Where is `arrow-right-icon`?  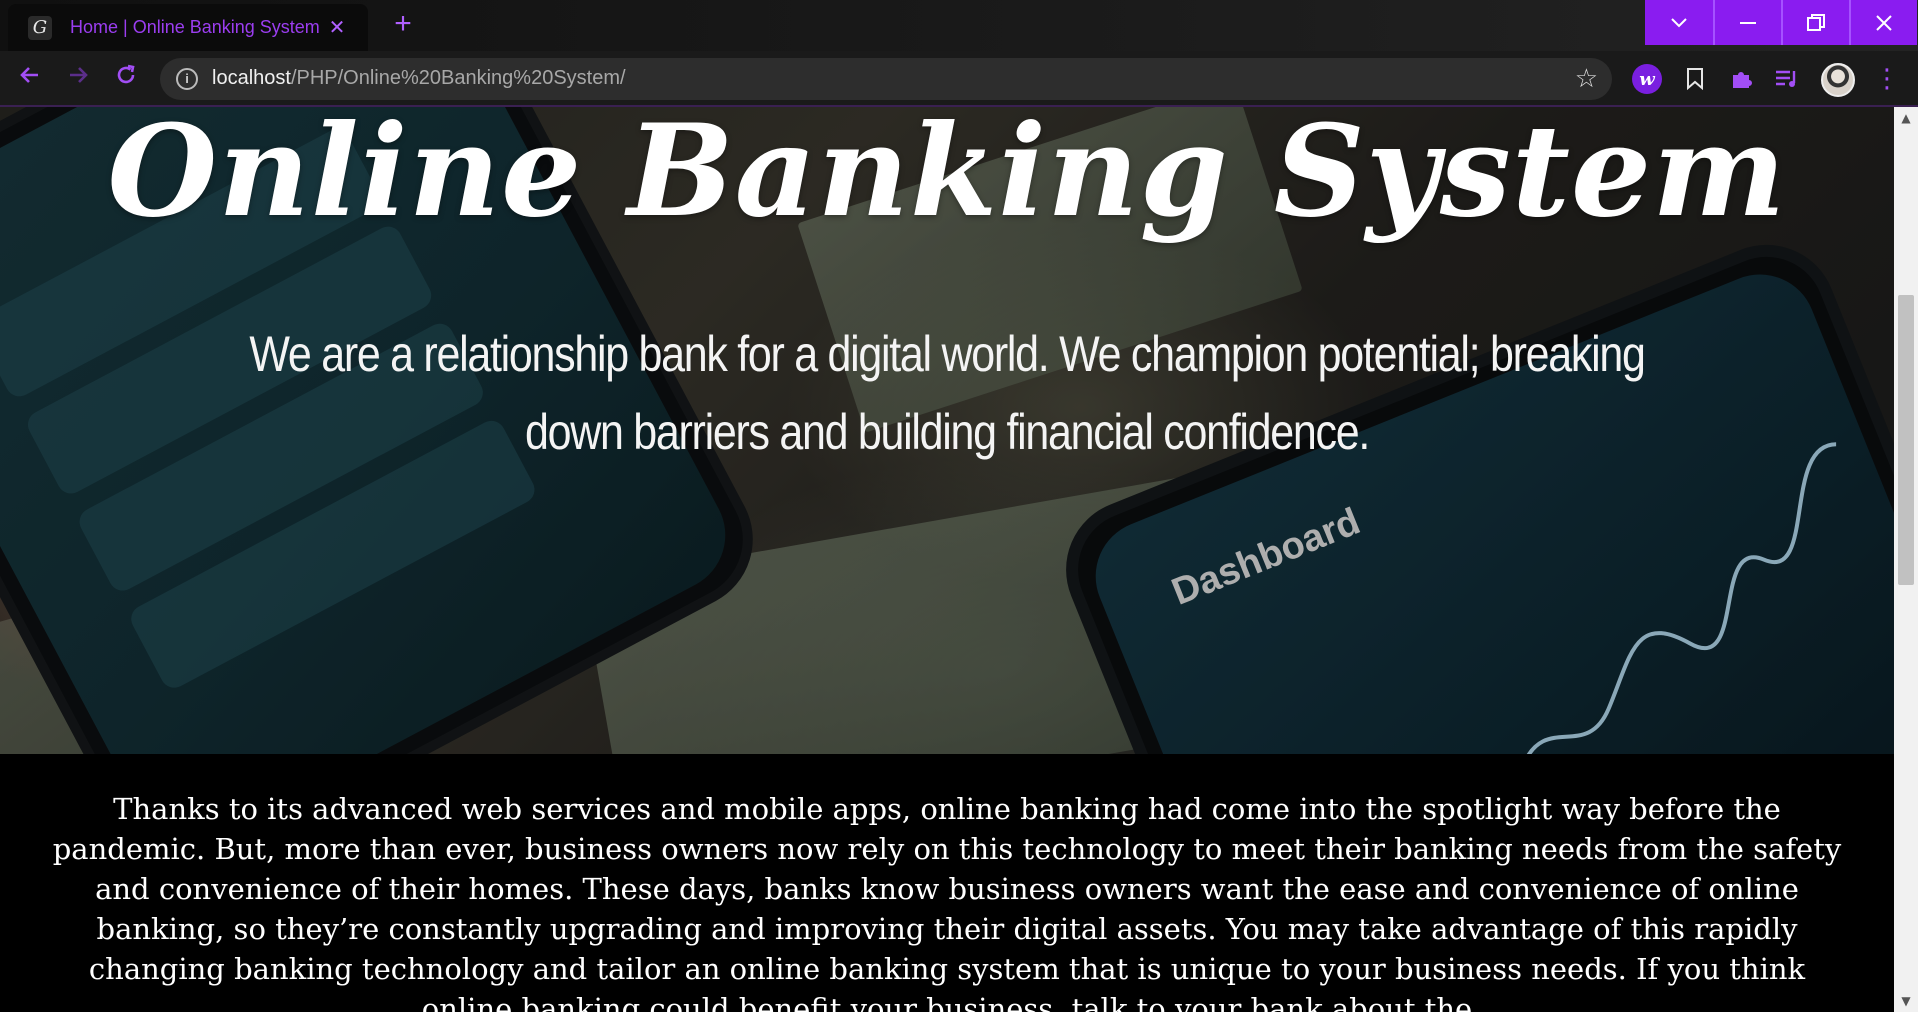
arrow-right-icon is located at coordinates (79, 75).